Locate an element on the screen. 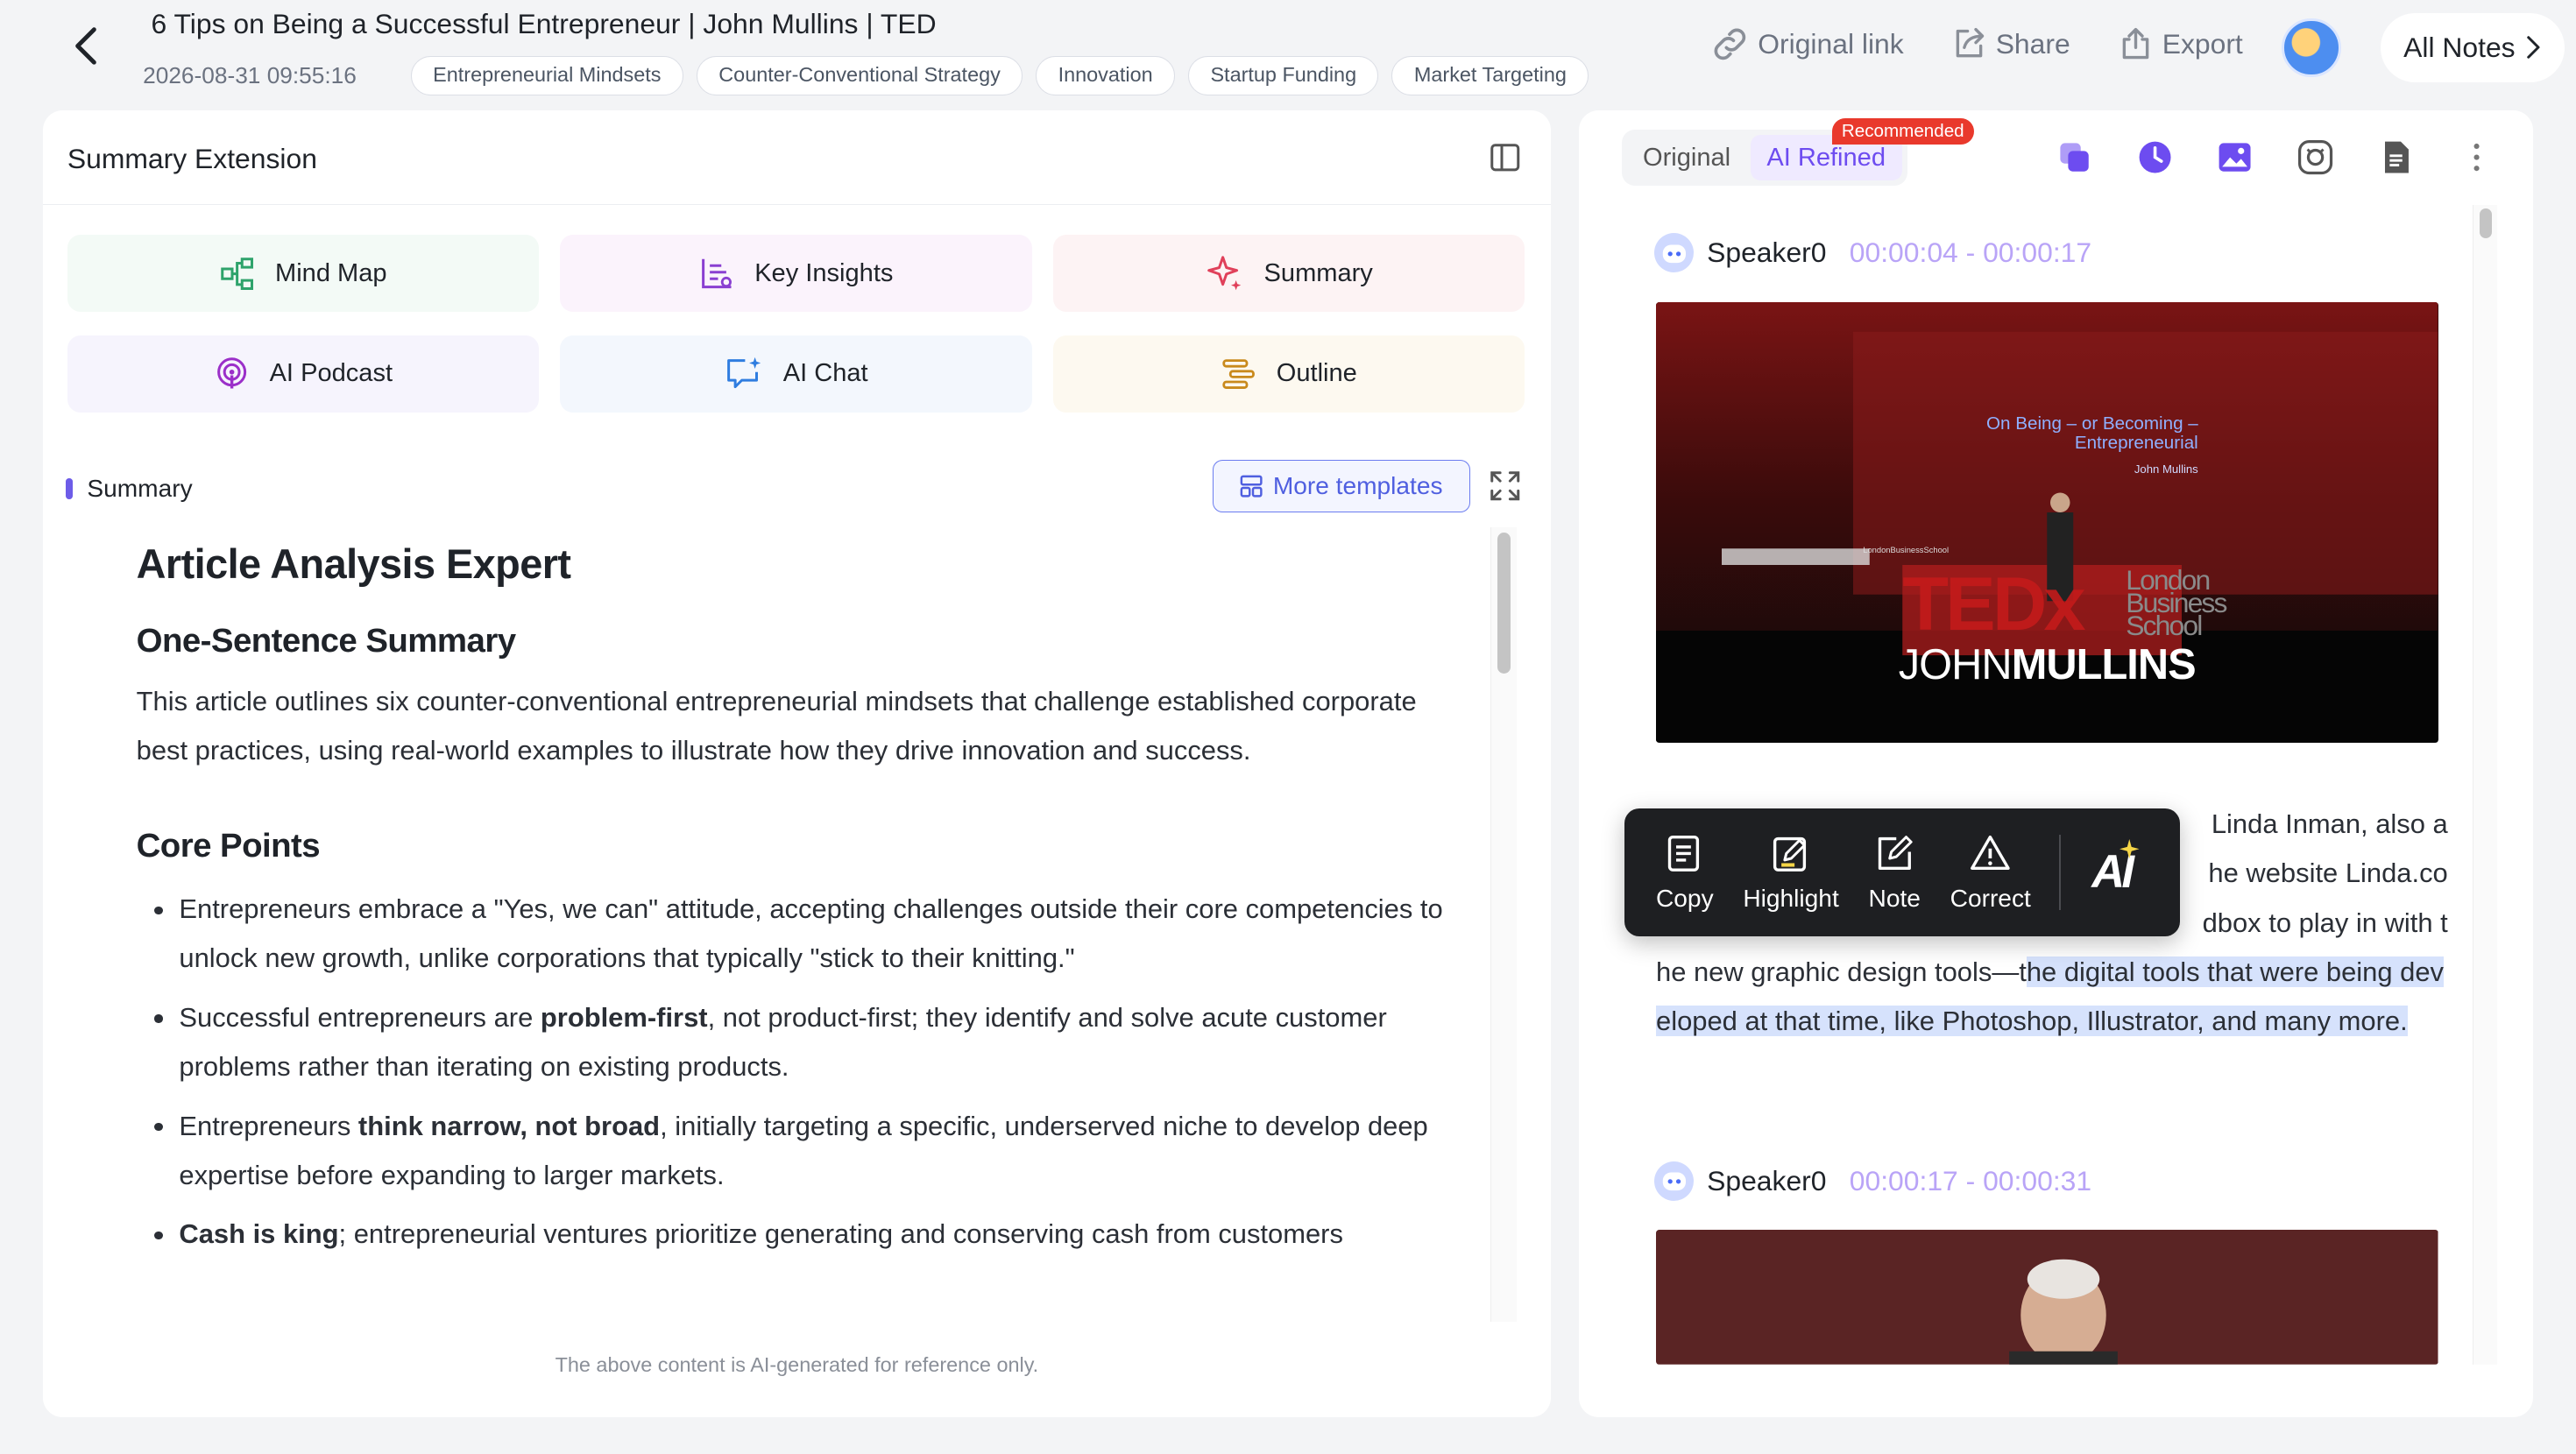  summary-panel-title: Summary Extension is located at coordinates (192, 159).